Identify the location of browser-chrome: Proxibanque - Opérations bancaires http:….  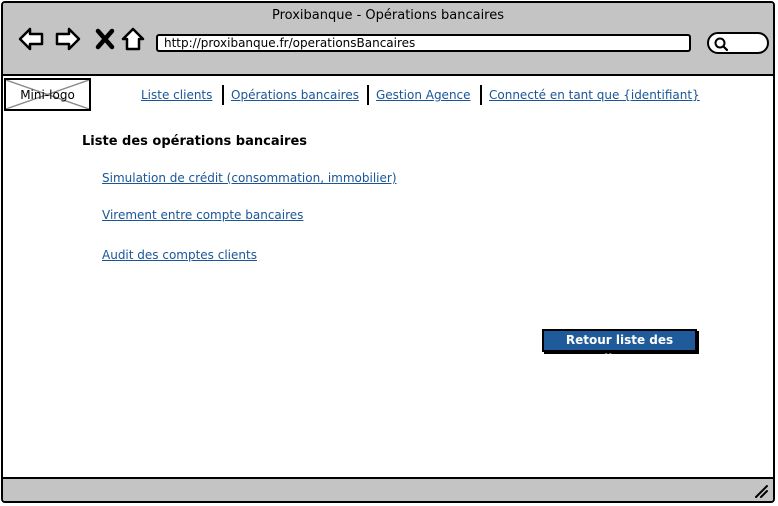
(388, 39).